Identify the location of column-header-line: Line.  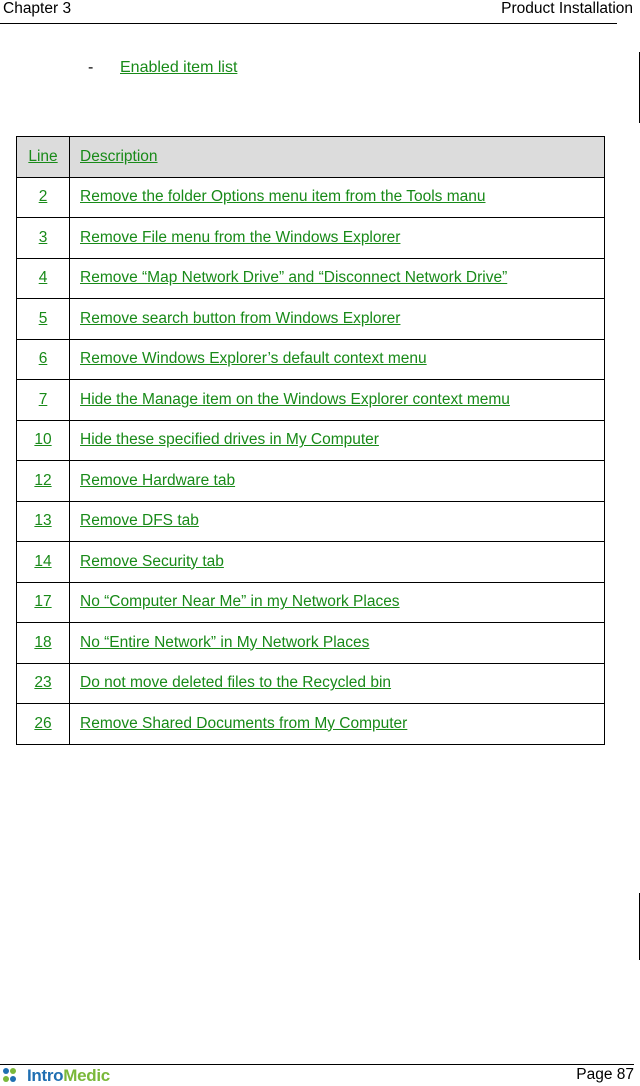
(43, 157).